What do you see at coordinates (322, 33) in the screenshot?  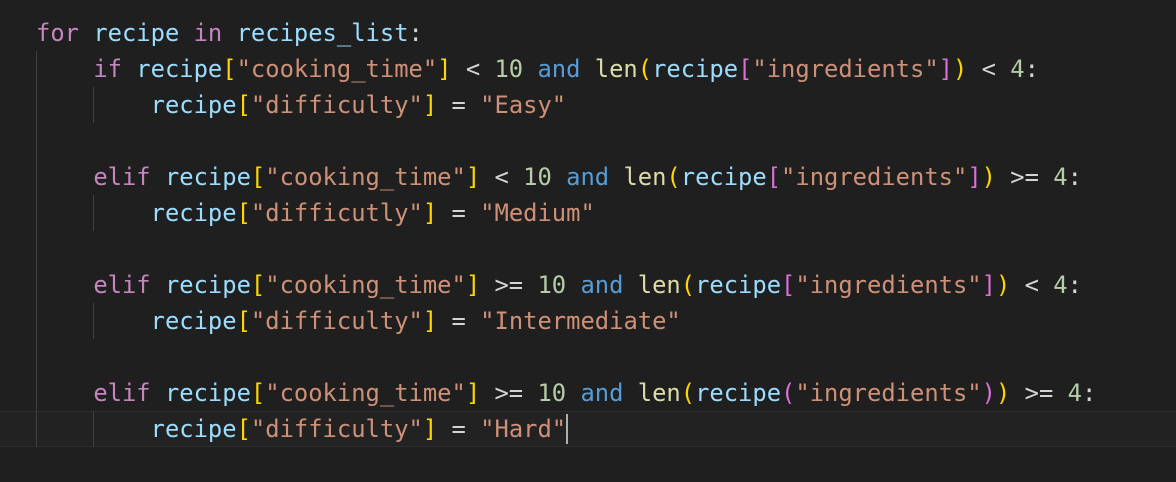 I see `variable-token: recipes_list` at bounding box center [322, 33].